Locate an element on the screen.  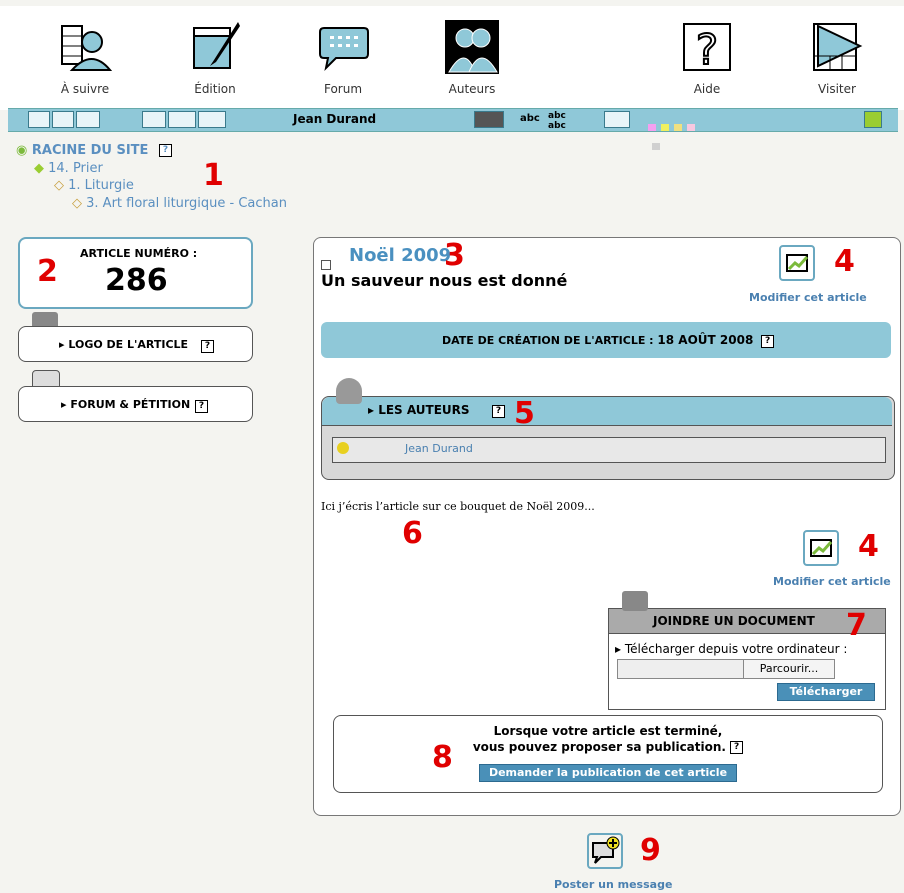
nav-label: À suivre is located at coordinates (85, 89).